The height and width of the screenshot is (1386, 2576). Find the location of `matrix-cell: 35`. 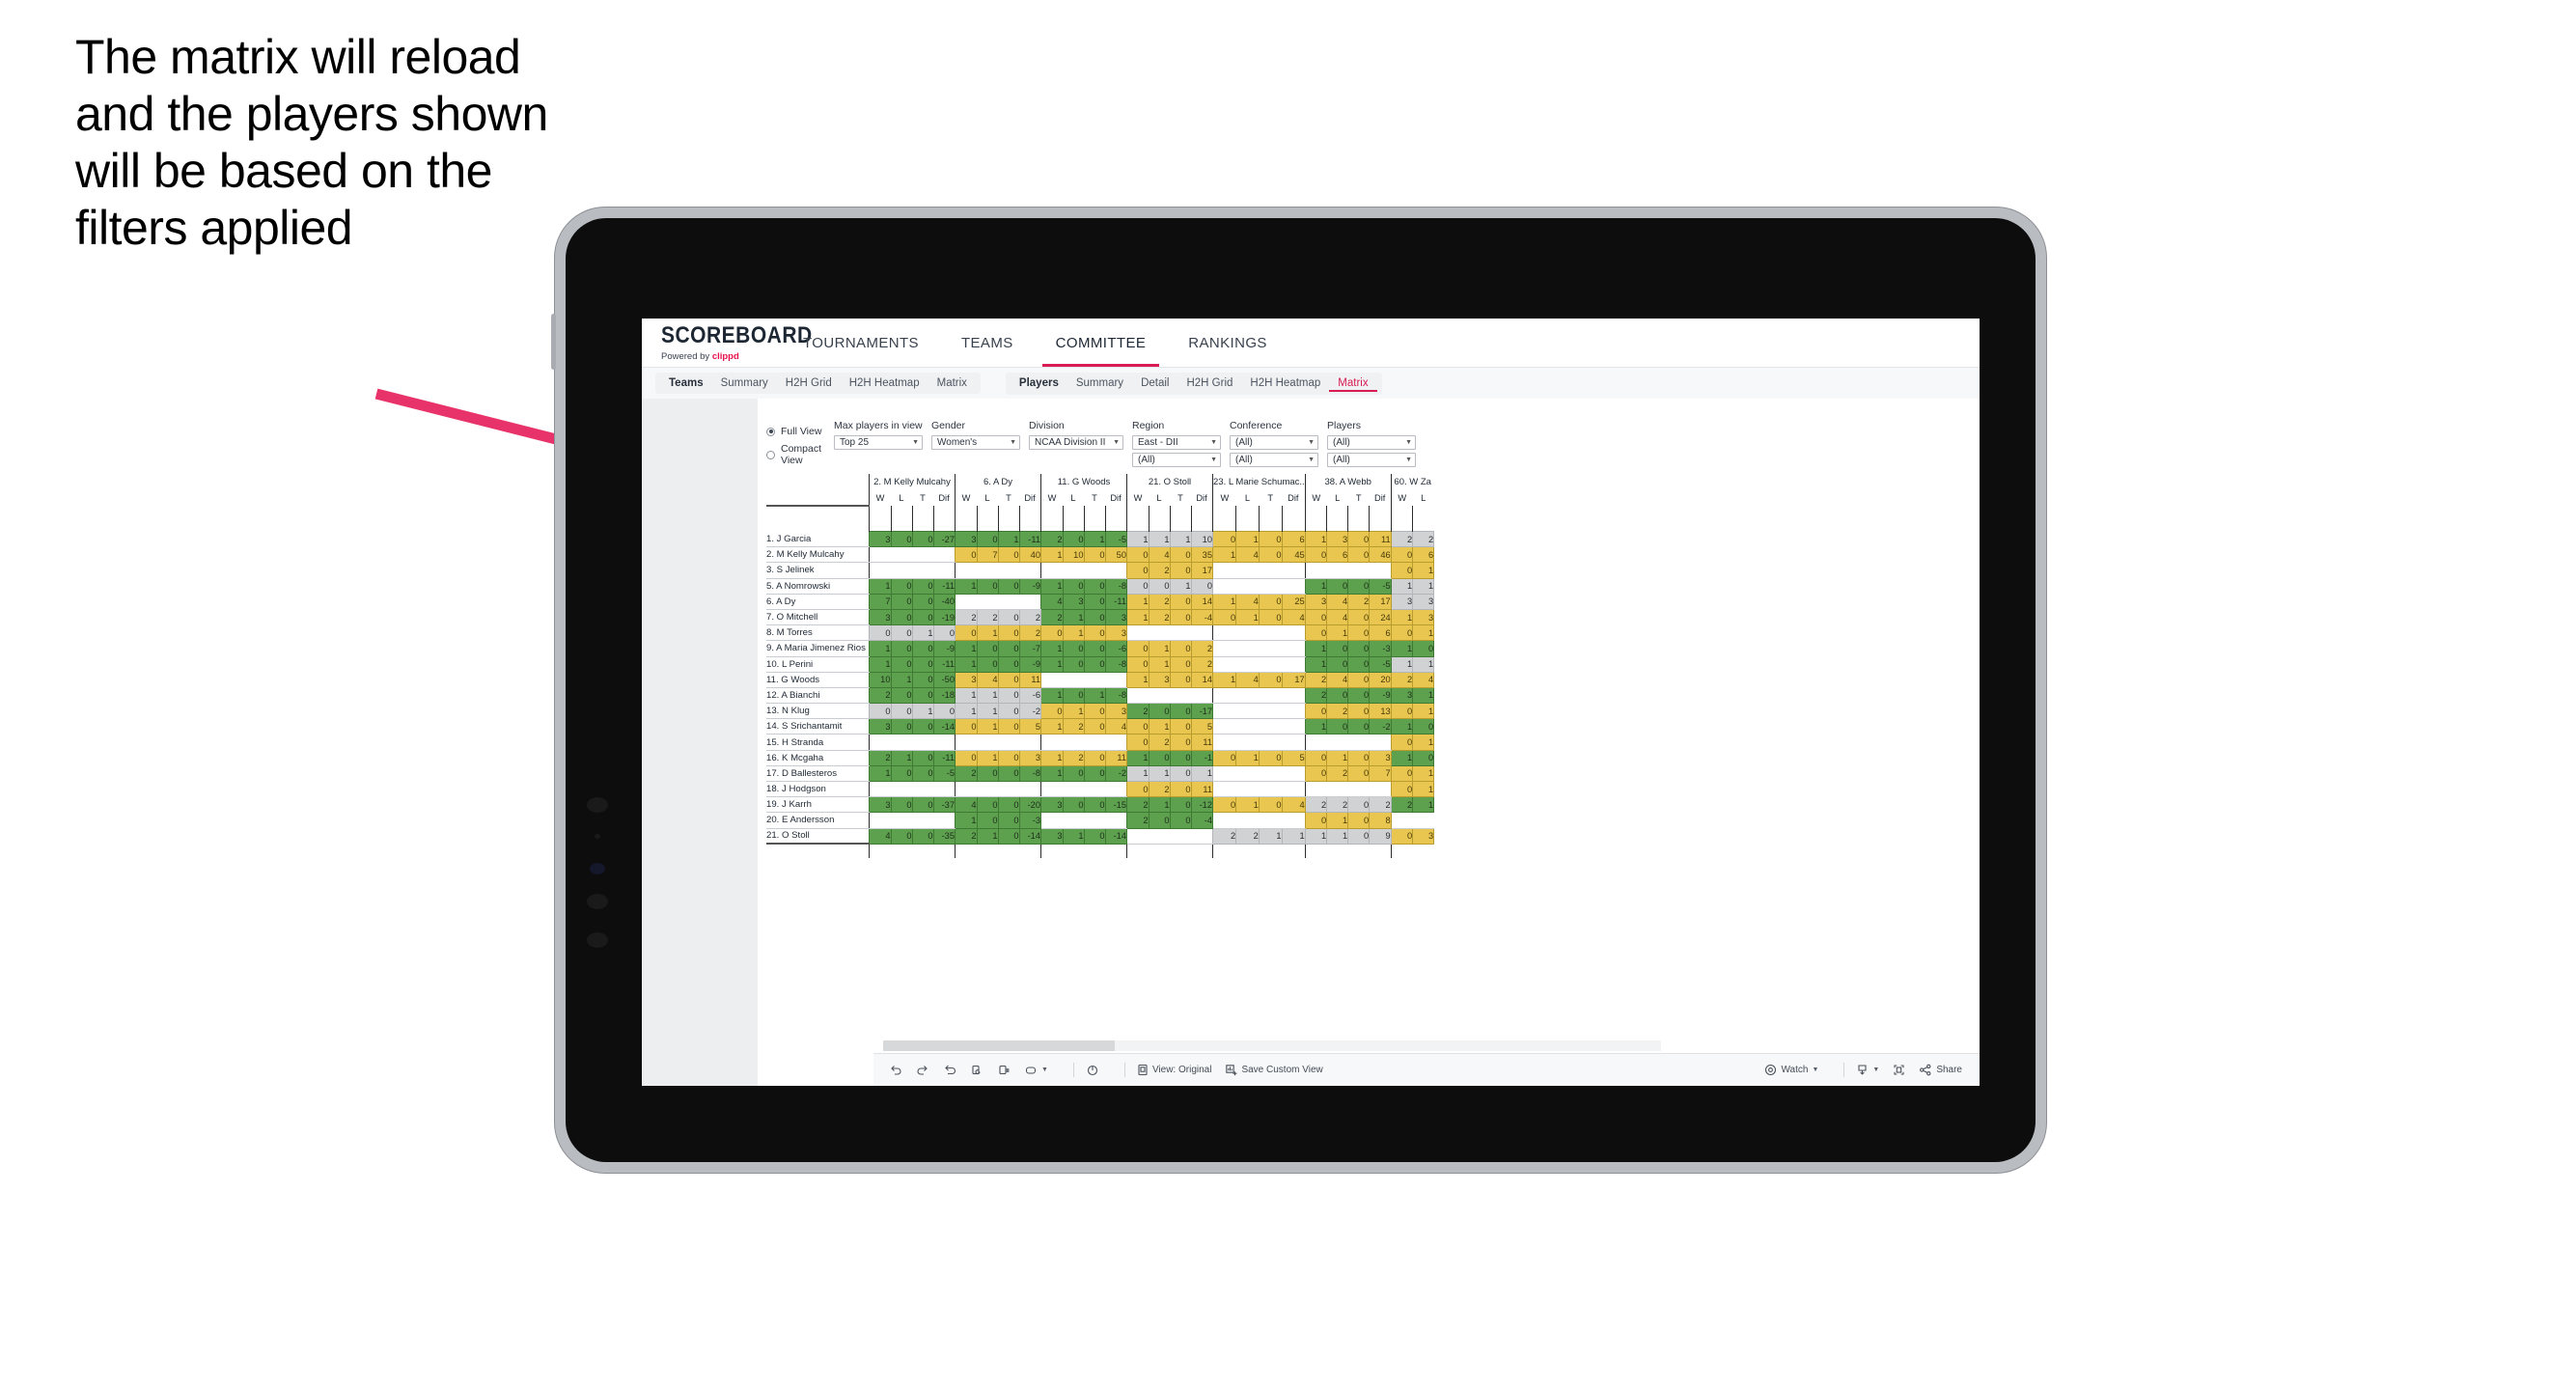

matrix-cell: 35 is located at coordinates (1201, 555).